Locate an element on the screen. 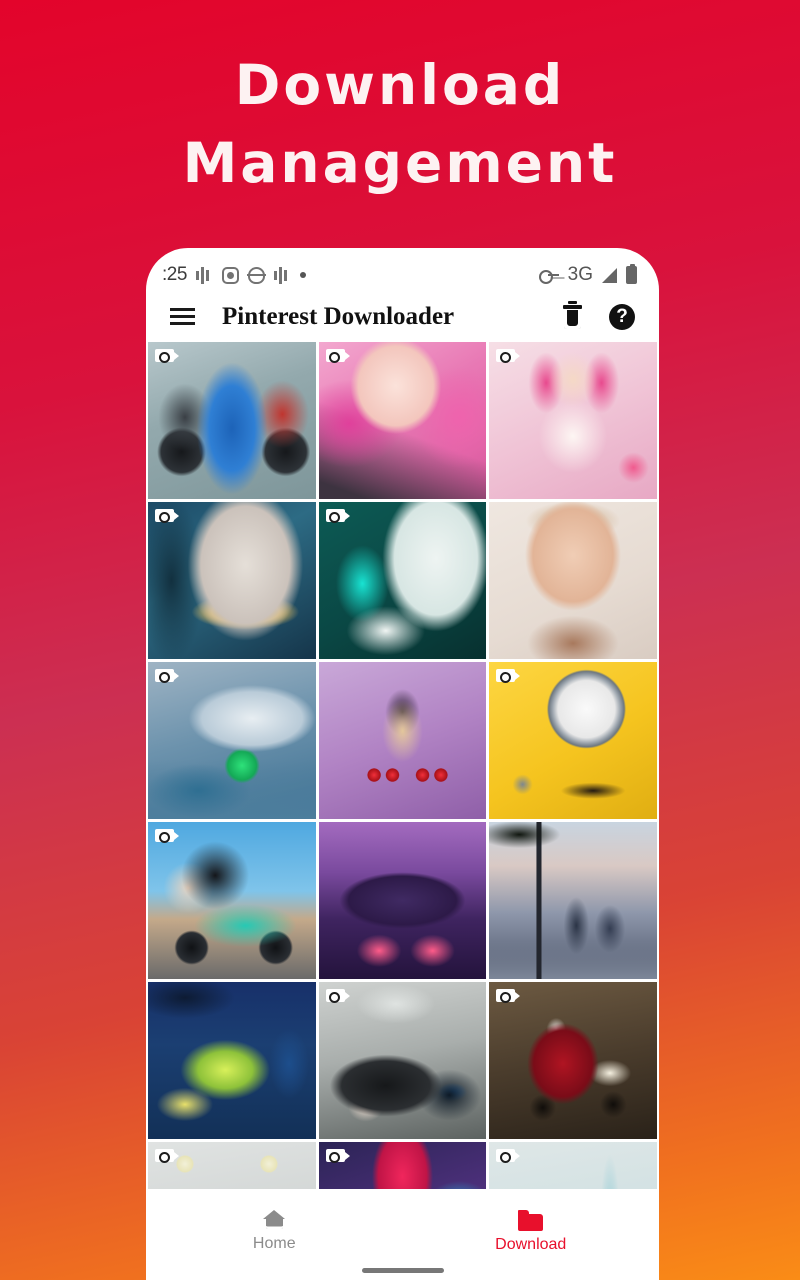 Image resolution: width=800 pixels, height=1280 pixels. equalizer-icon is located at coordinates (204, 275).